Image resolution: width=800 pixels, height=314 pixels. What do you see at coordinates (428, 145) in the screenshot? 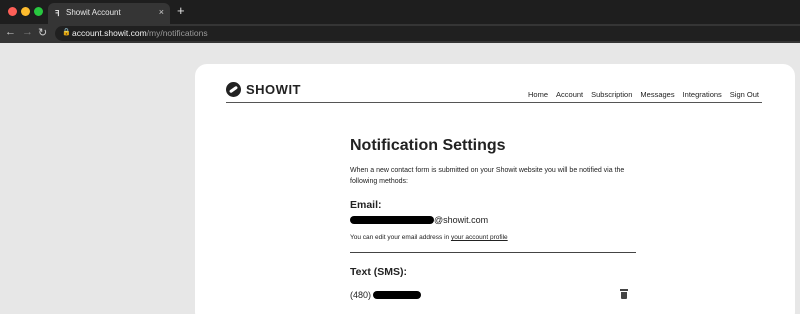
I see `page-title: Notification Settings` at bounding box center [428, 145].